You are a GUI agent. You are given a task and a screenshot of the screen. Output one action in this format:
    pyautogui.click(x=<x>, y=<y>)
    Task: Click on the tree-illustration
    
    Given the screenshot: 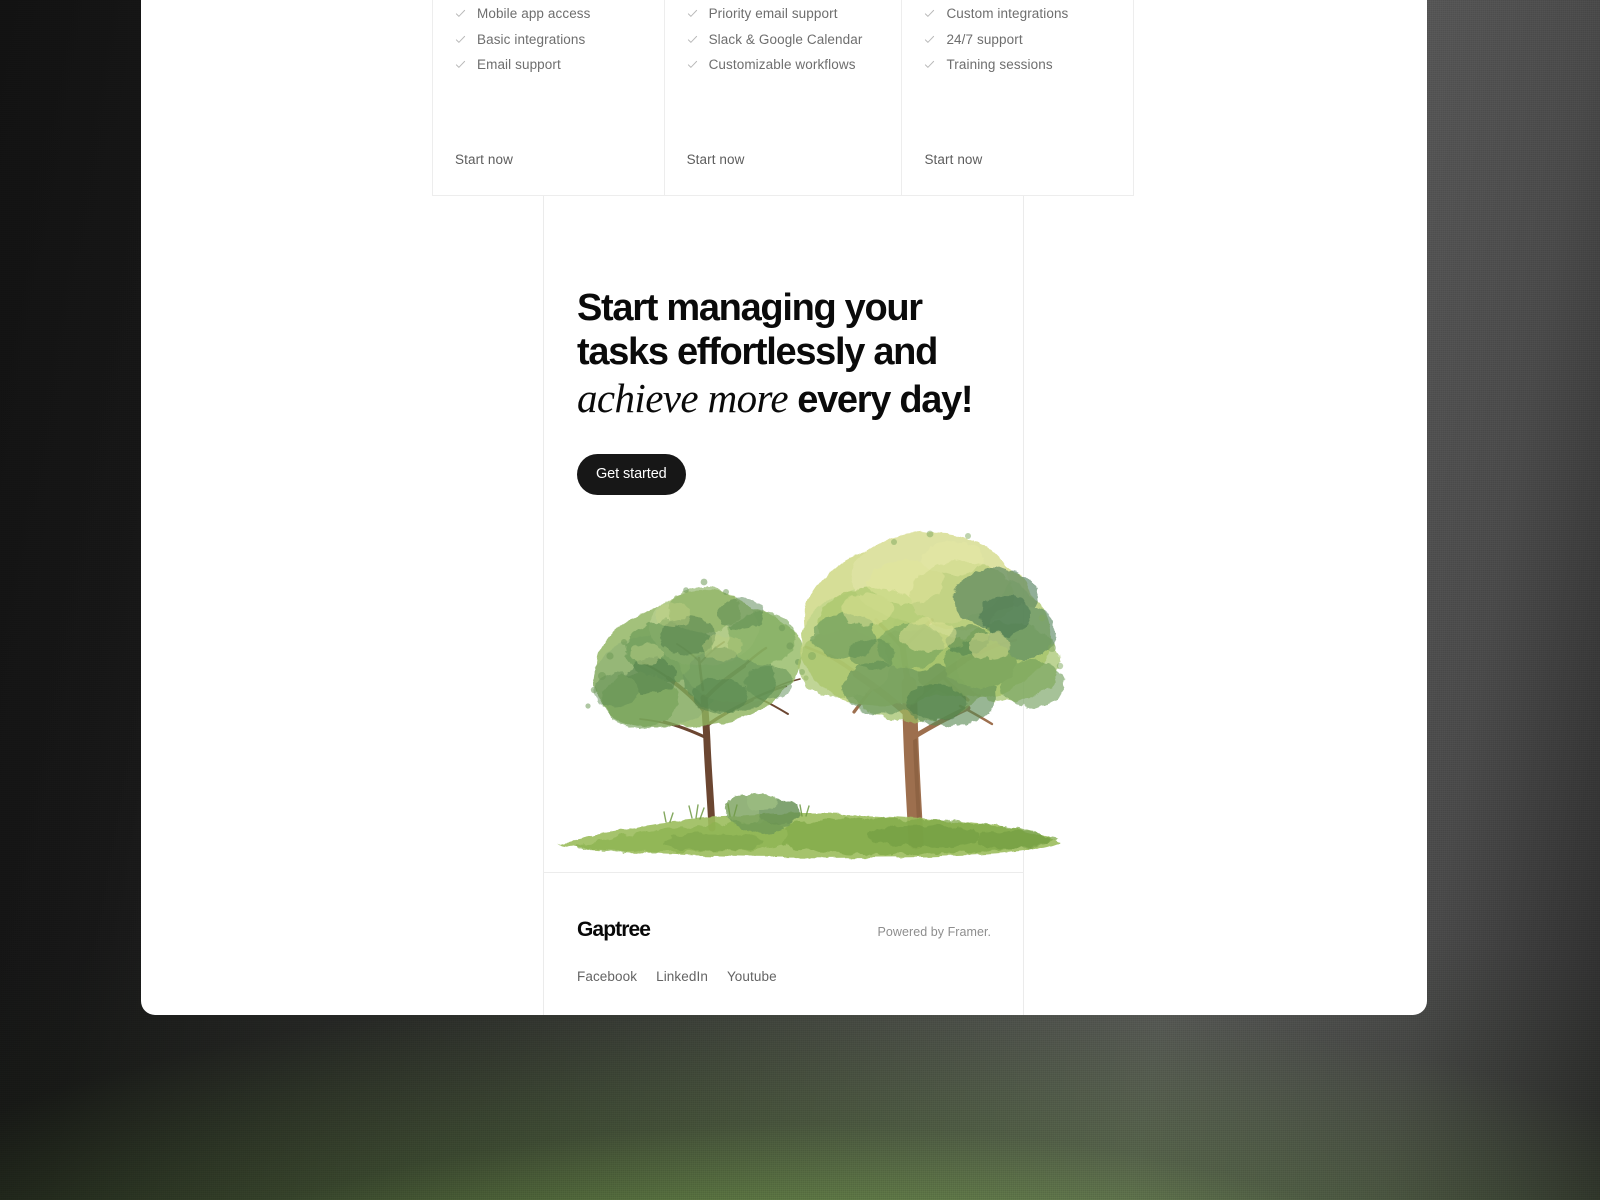 What is the action you would take?
    pyautogui.click(x=809, y=660)
    